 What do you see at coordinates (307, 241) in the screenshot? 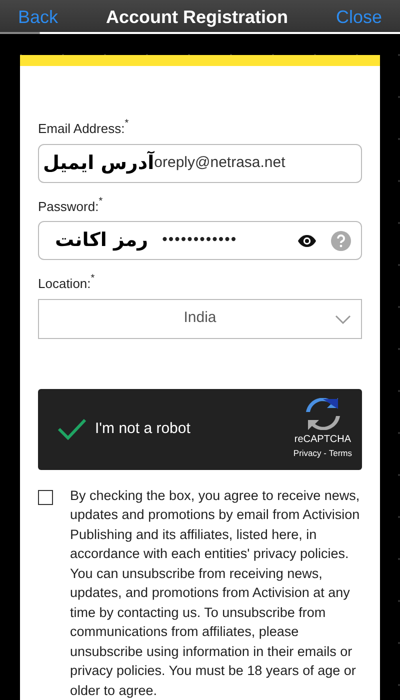
I see `eye-icon` at bounding box center [307, 241].